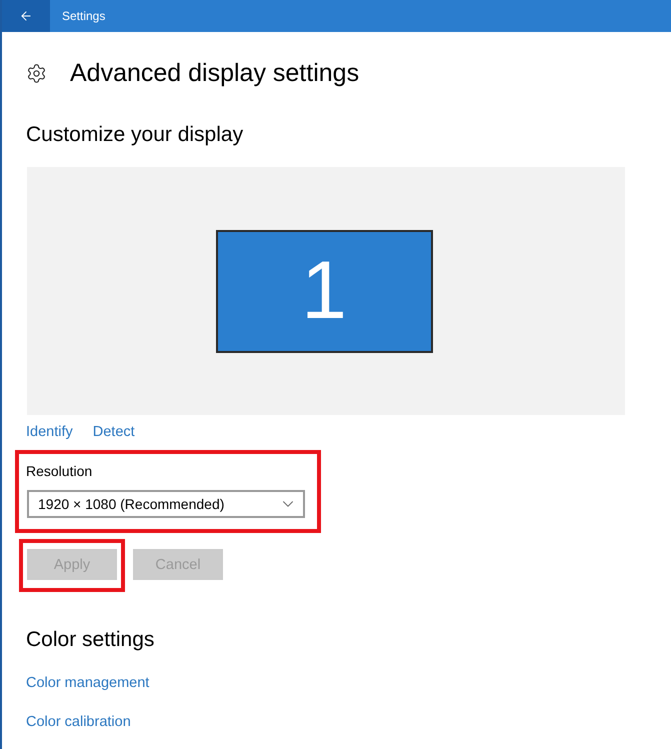 The image size is (671, 749). I want to click on resolution-dropdown: 1920 × 1080 (Recommended), so click(166, 504).